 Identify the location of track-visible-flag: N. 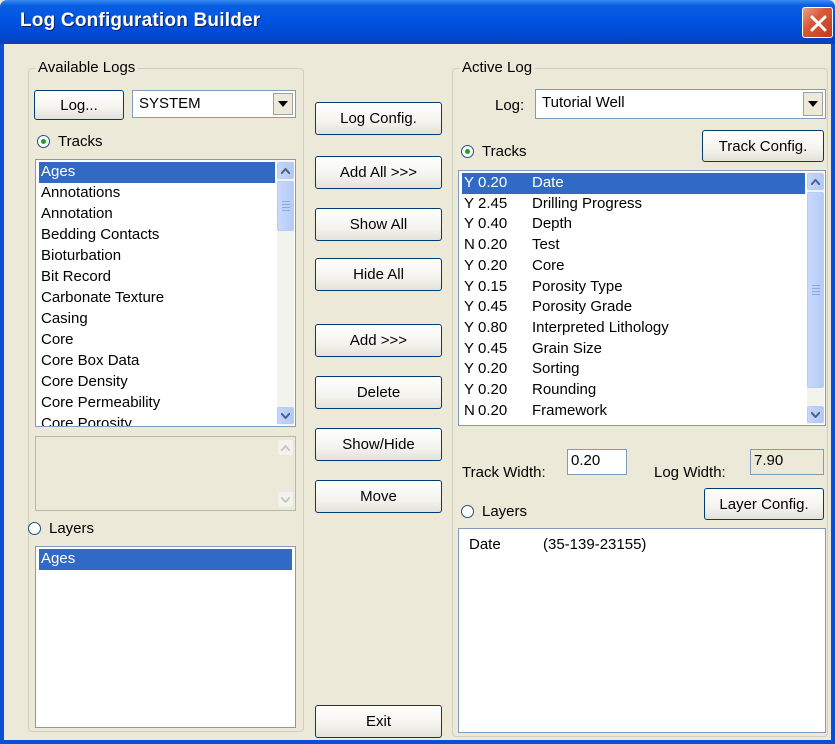
(469, 245).